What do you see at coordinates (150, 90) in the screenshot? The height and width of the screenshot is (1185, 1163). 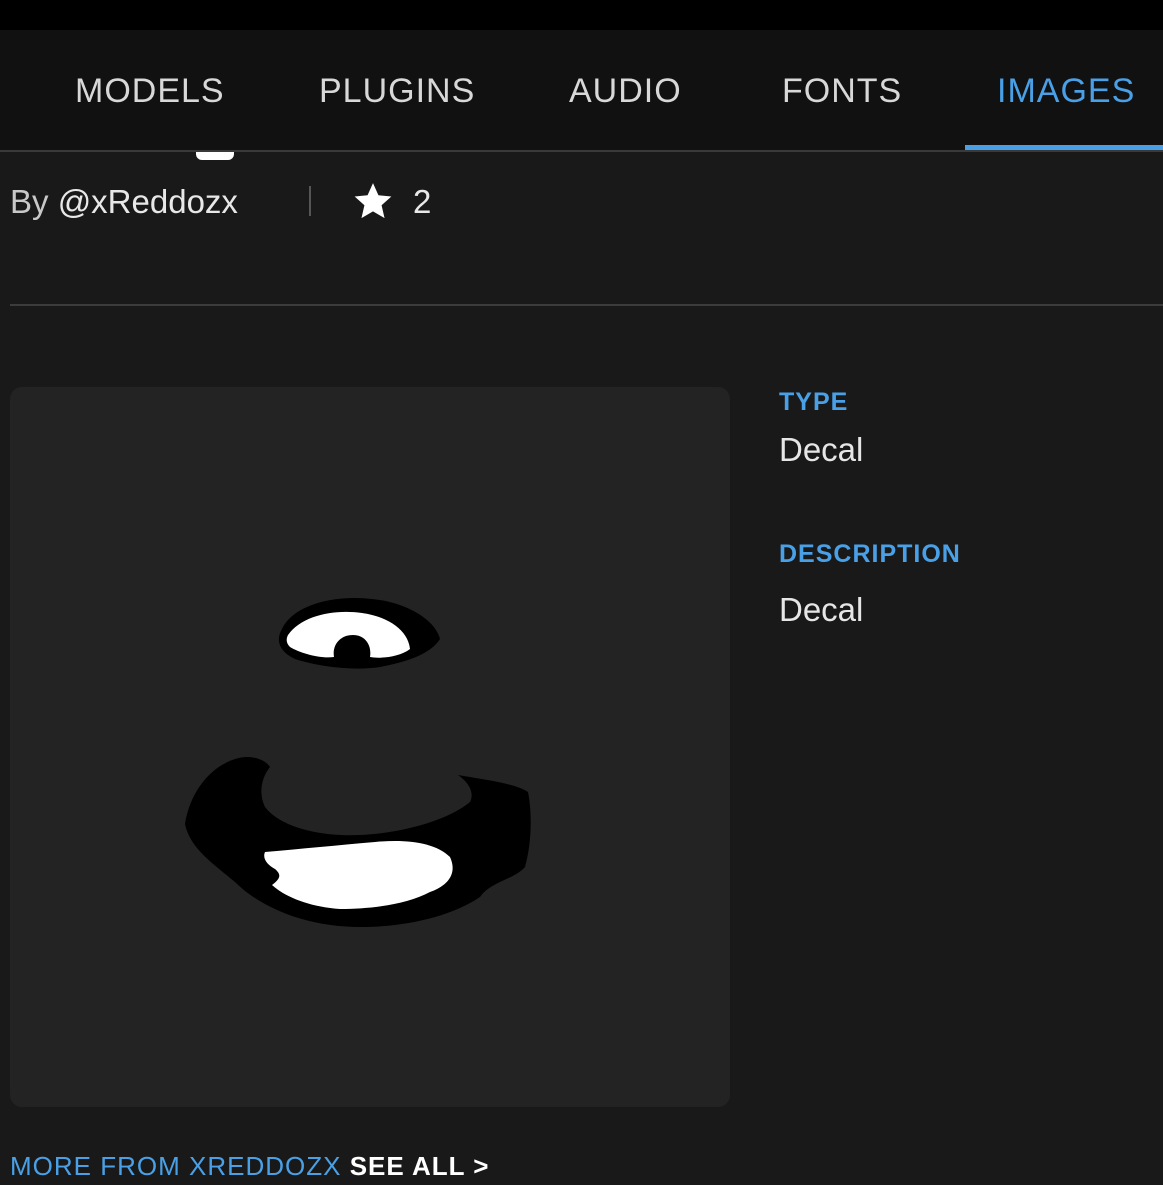 I see `tab-models: MODELS` at bounding box center [150, 90].